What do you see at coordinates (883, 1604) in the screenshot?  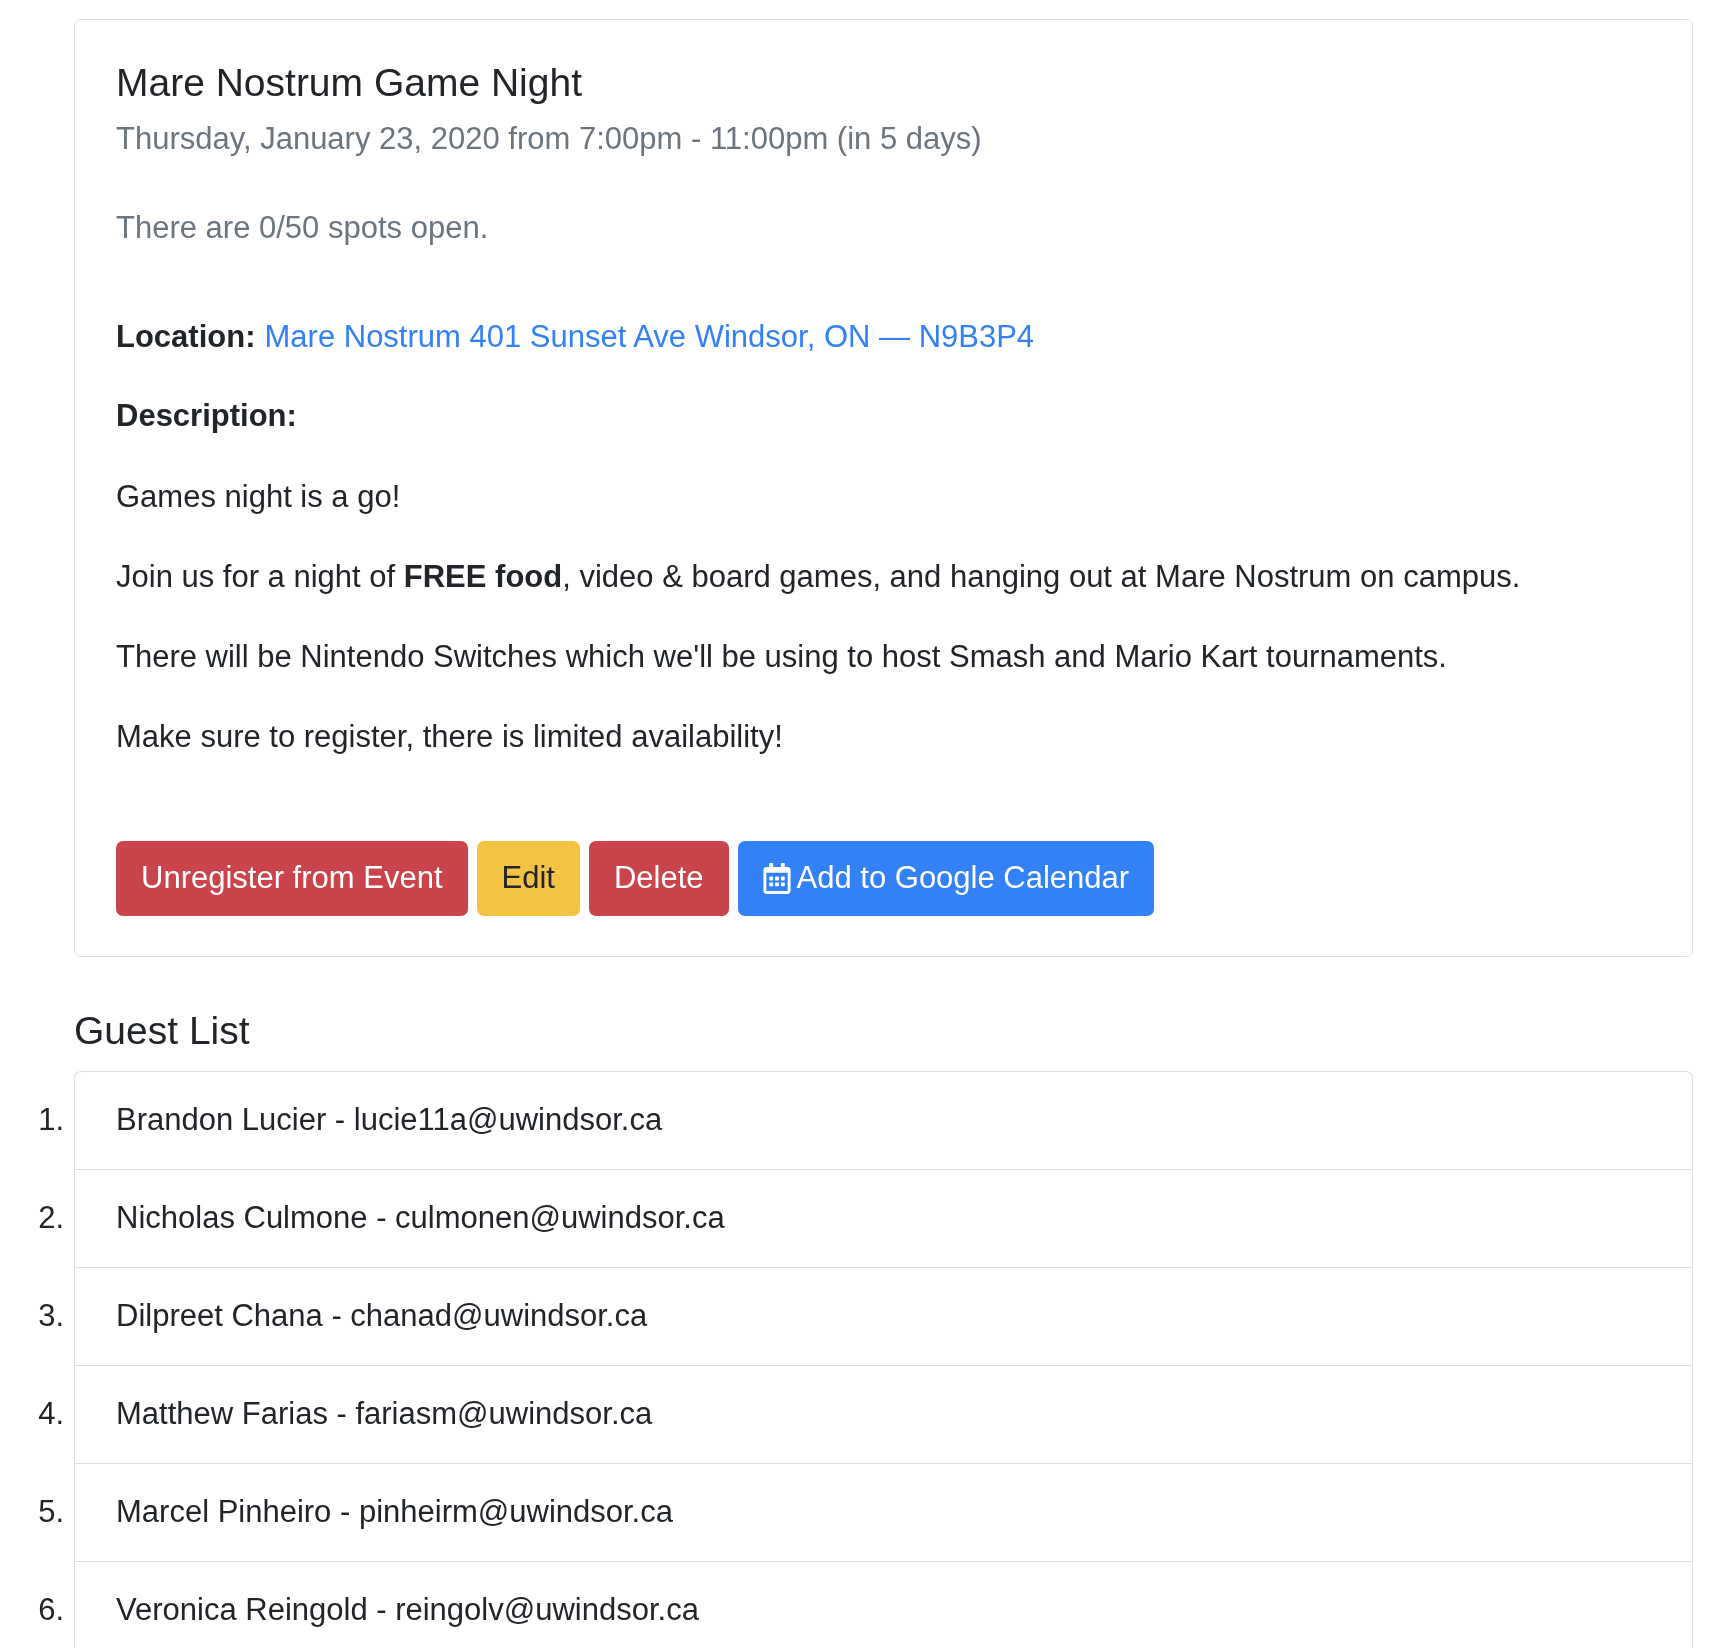 I see `guest-row: Veronica Reingold - reingolv@uwindsor.ca` at bounding box center [883, 1604].